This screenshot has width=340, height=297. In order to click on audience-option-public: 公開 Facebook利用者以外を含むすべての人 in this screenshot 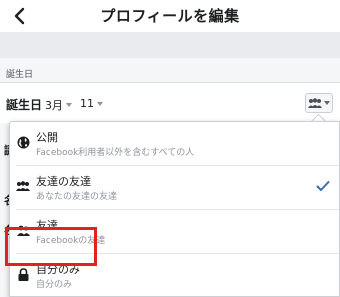, I will do `click(174, 143)`.